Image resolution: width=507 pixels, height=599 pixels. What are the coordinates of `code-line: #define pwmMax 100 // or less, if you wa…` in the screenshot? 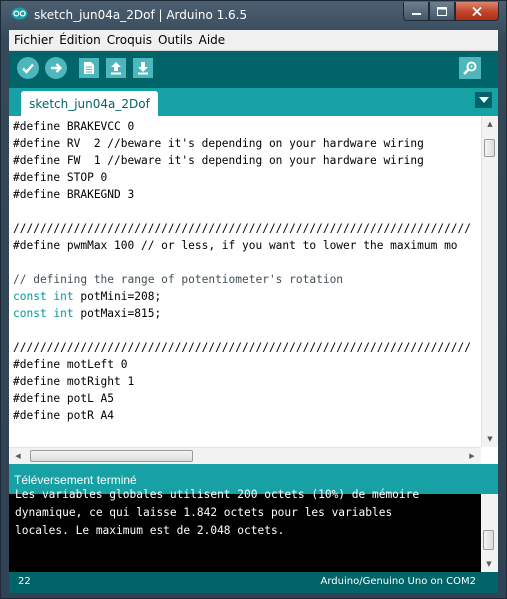 It's located at (235, 245).